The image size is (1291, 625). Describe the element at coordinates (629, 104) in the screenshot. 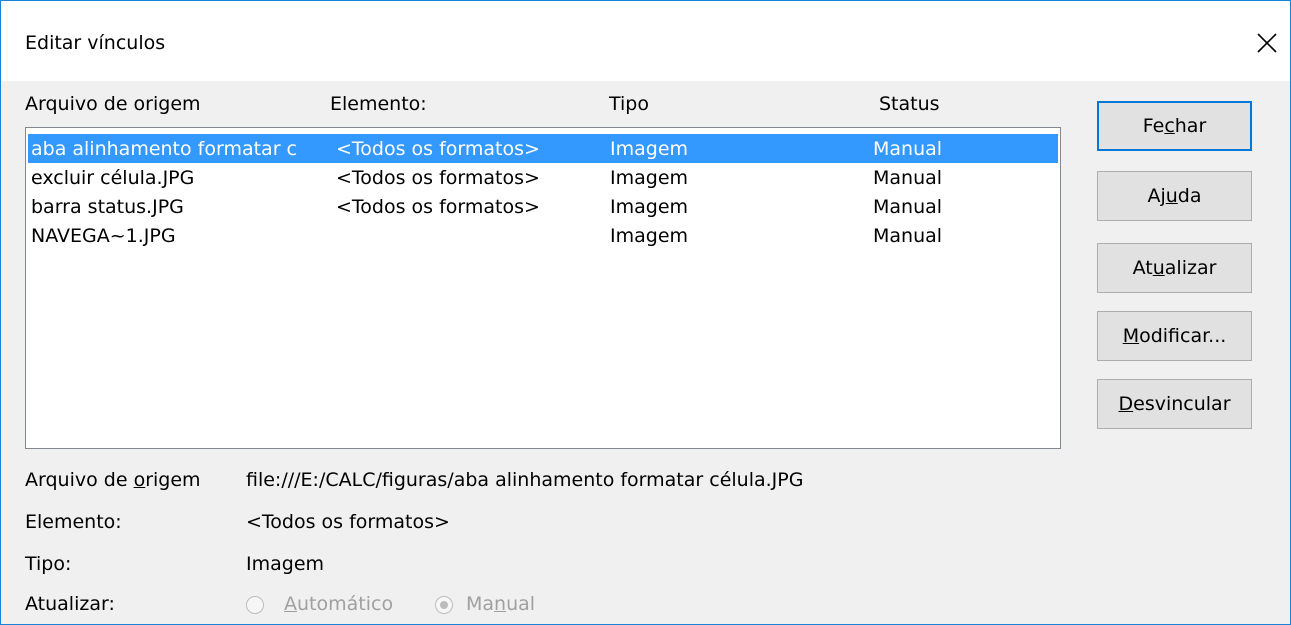

I see `column-header-type: Tipo` at that location.